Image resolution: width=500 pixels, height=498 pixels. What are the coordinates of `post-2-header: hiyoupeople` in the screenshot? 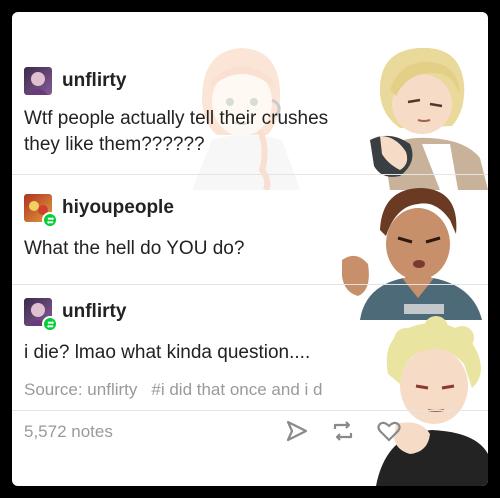 It's located at (99, 211).